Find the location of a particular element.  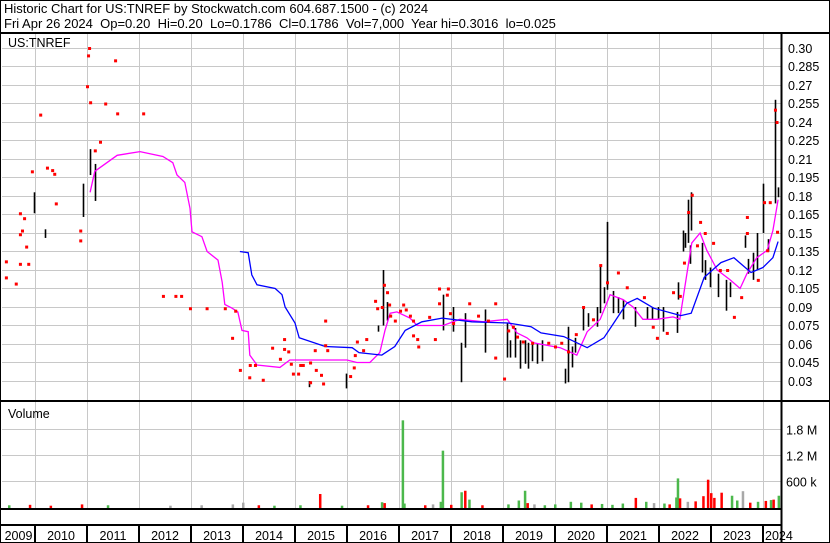

year-tick-label: 2018 is located at coordinates (477, 536).